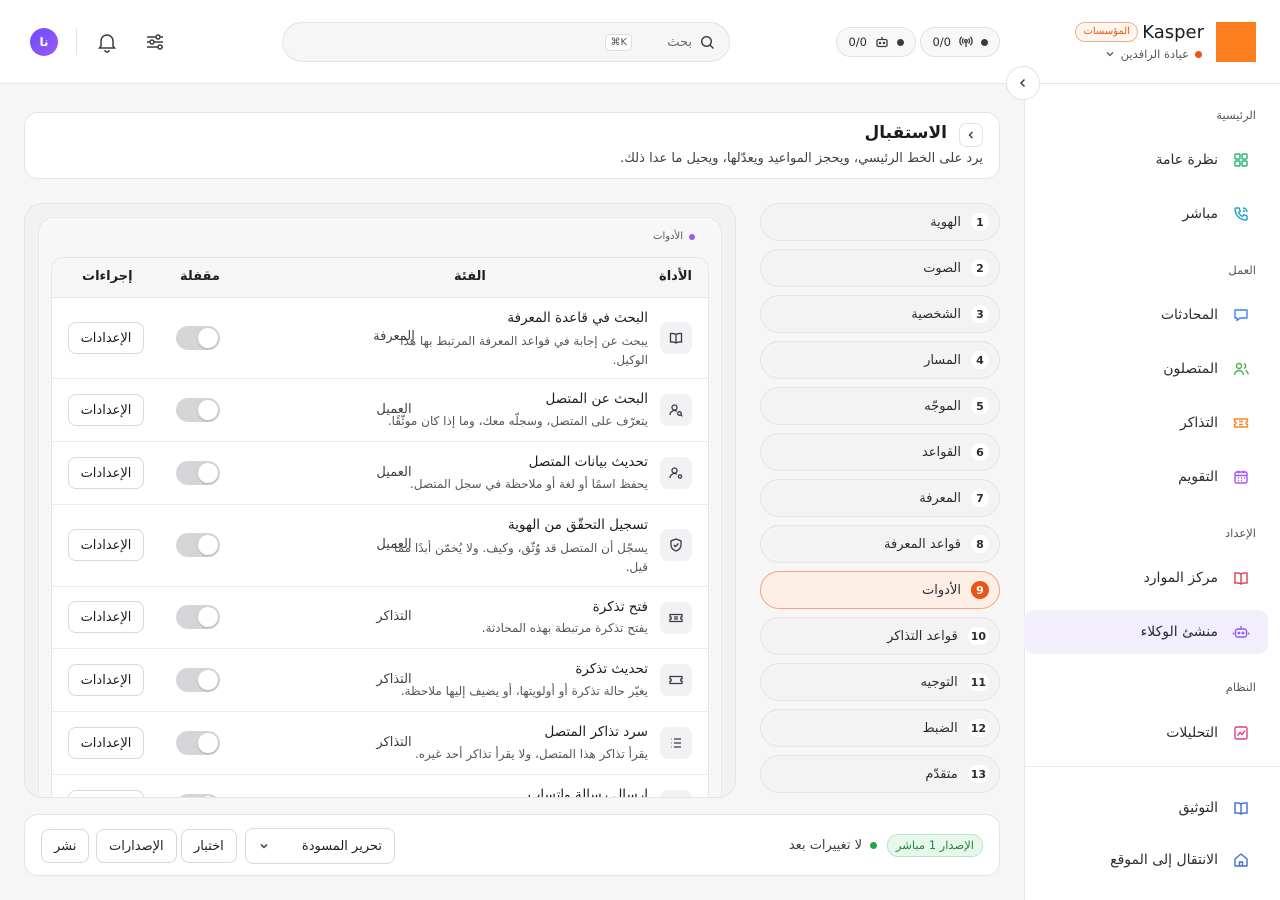  I want to click on sidebar-item-label: التحليلات, so click(1192, 733).